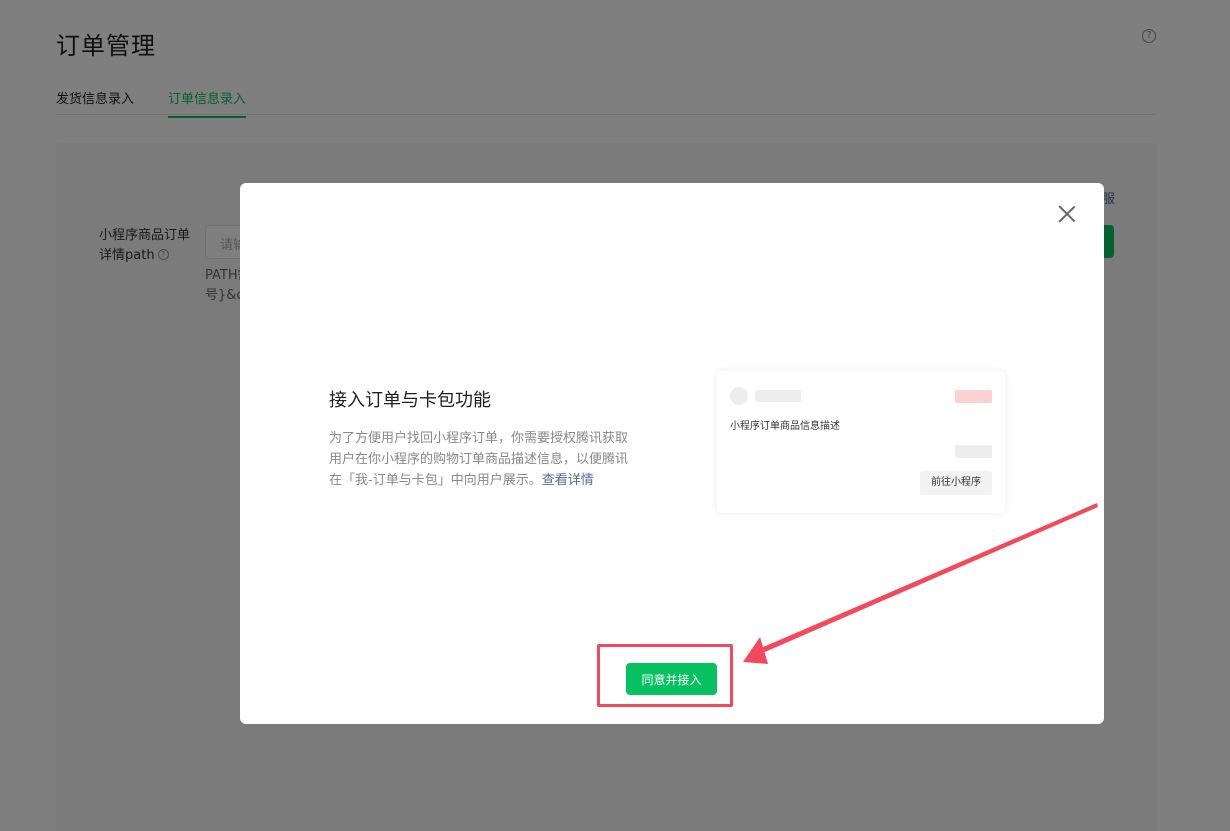  What do you see at coordinates (973, 451) in the screenshot?
I see `preview-price-placeholder` at bounding box center [973, 451].